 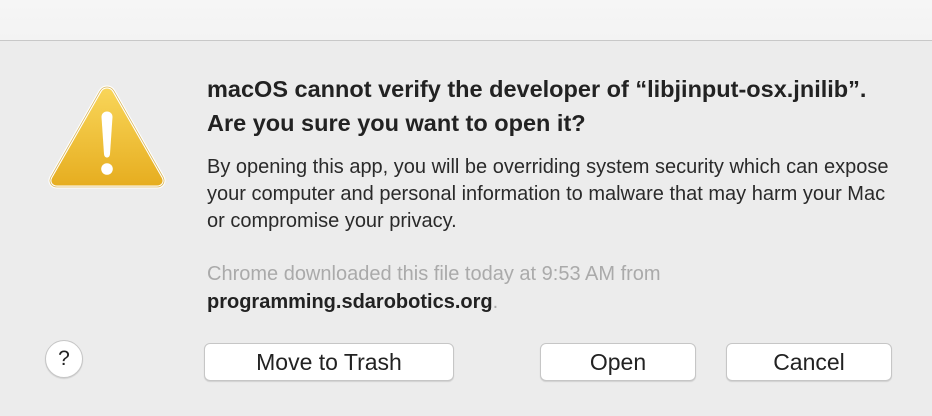 What do you see at coordinates (809, 362) in the screenshot?
I see `cancel-button: Cancel` at bounding box center [809, 362].